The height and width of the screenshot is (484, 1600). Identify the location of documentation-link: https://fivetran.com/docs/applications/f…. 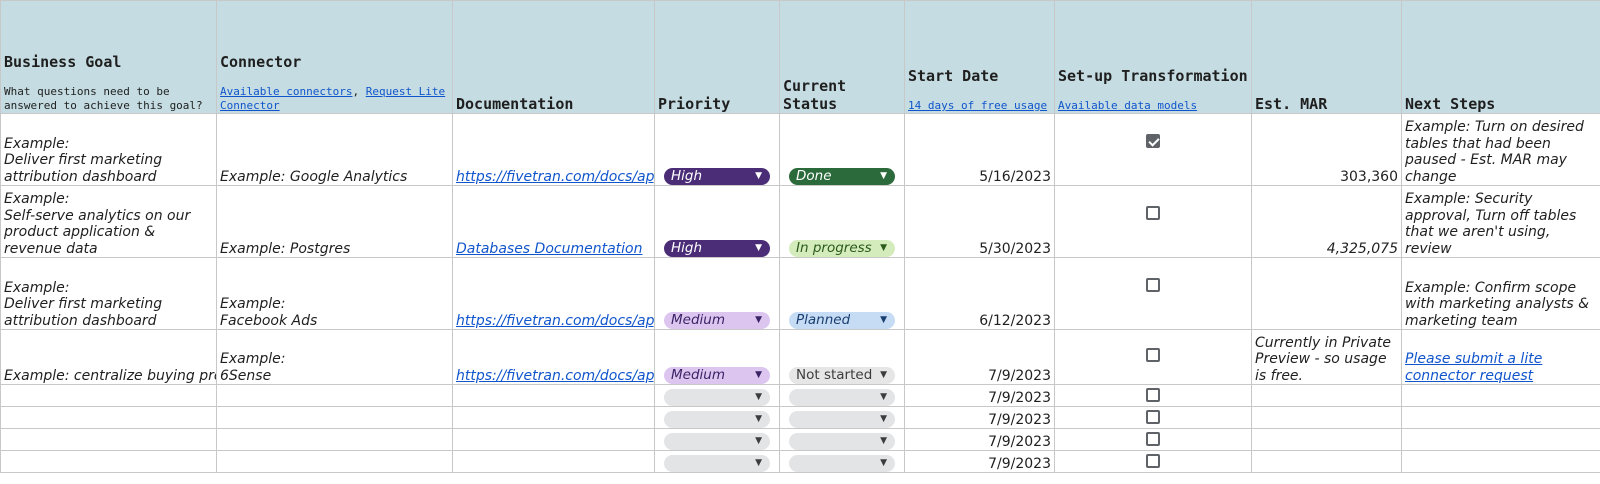
(555, 321).